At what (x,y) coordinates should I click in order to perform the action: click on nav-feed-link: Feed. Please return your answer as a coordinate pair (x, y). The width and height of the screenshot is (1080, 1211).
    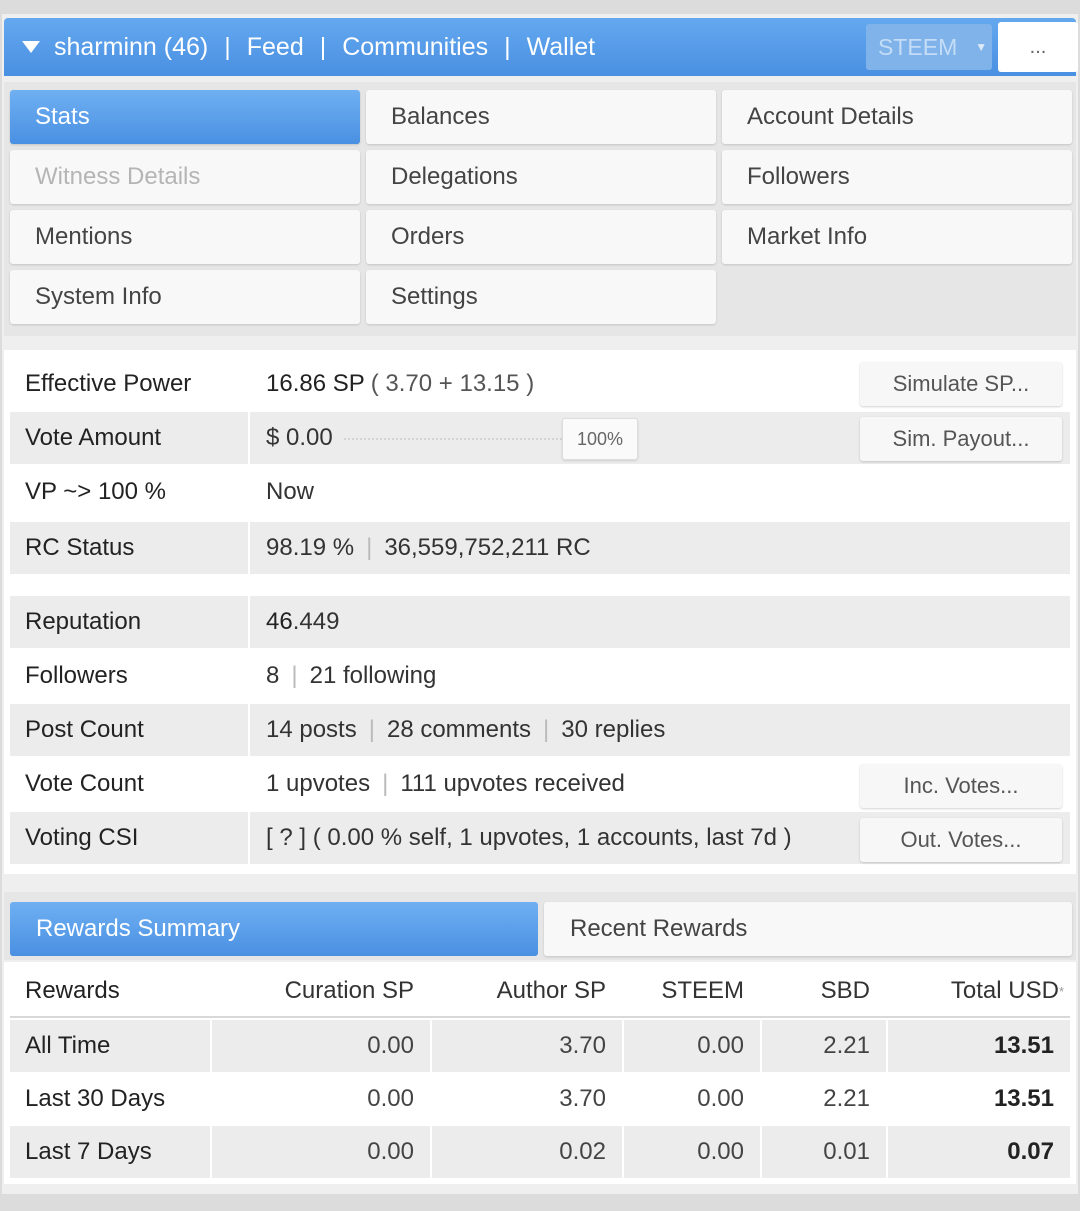
    Looking at the image, I should click on (275, 47).